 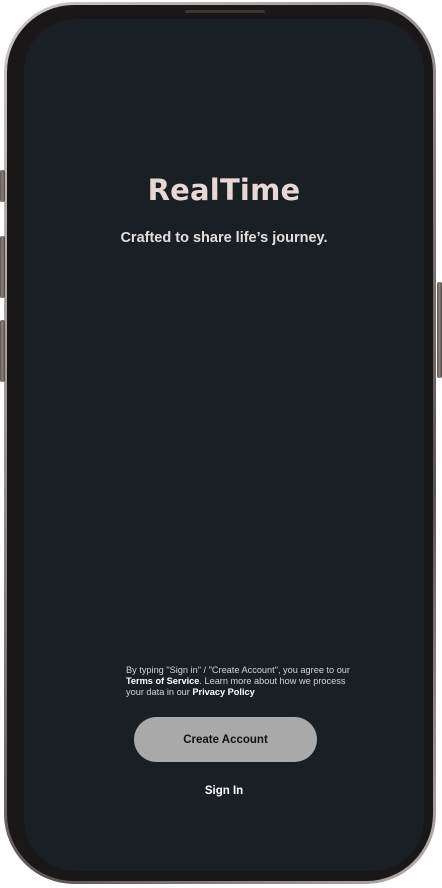 I want to click on app-tagline: Crafted to share life’s journey., so click(x=224, y=238).